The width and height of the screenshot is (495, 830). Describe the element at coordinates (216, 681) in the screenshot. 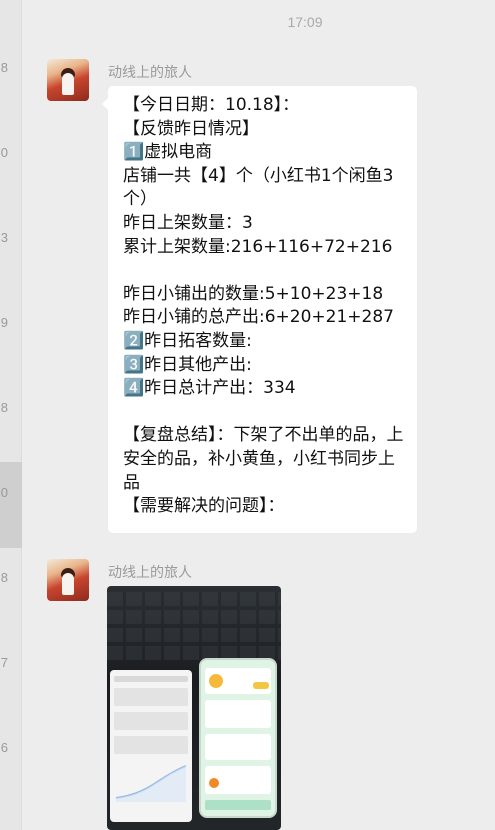

I see `app-logo-icon` at that location.